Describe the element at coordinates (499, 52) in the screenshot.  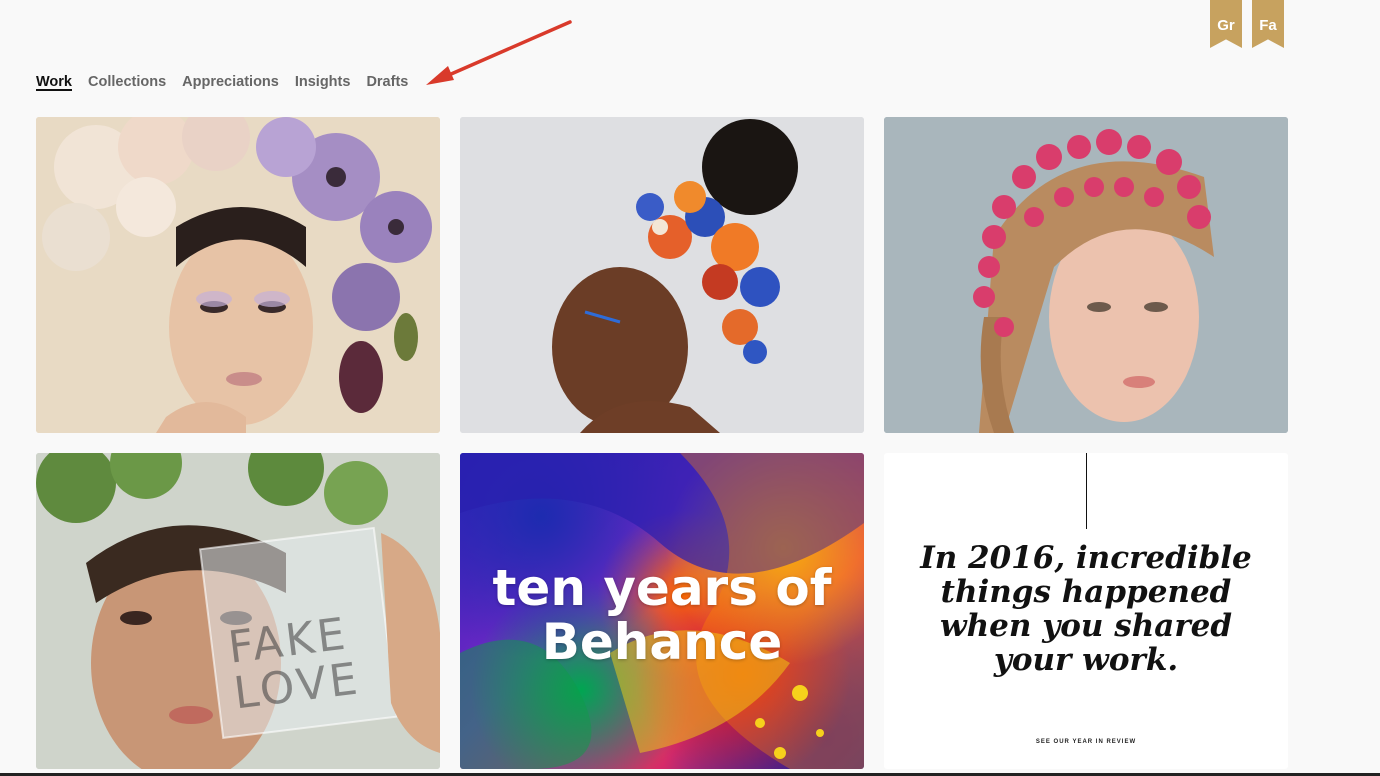
I see `annotation-arrow-icon` at that location.